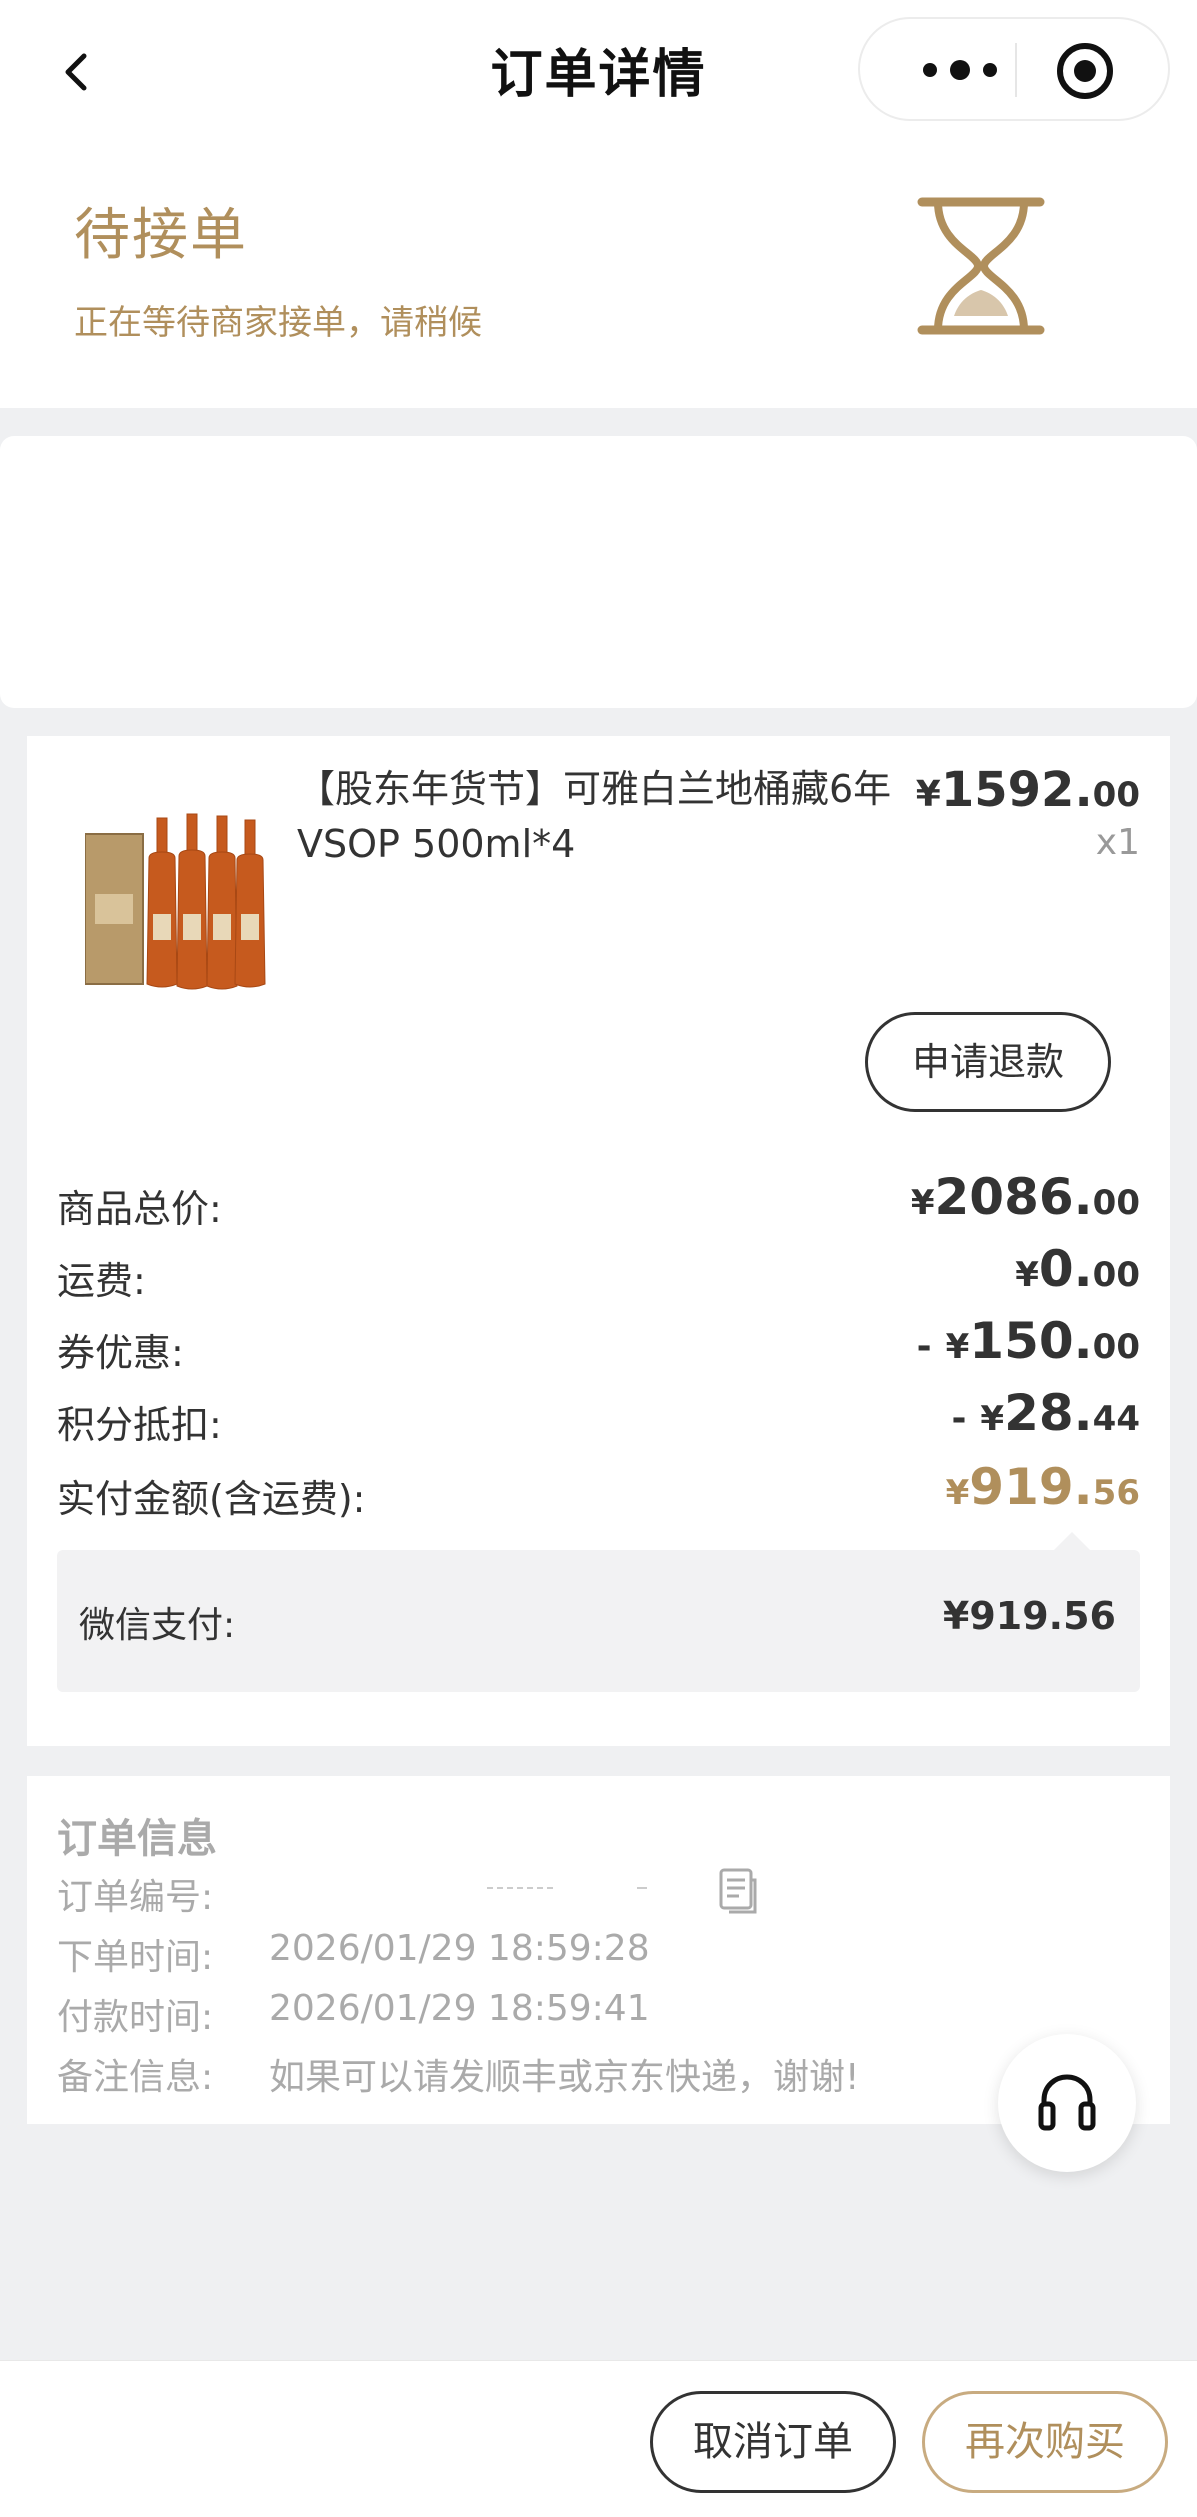  Describe the element at coordinates (988, 1062) in the screenshot. I see `apply-refund-button: 申请退款` at that location.